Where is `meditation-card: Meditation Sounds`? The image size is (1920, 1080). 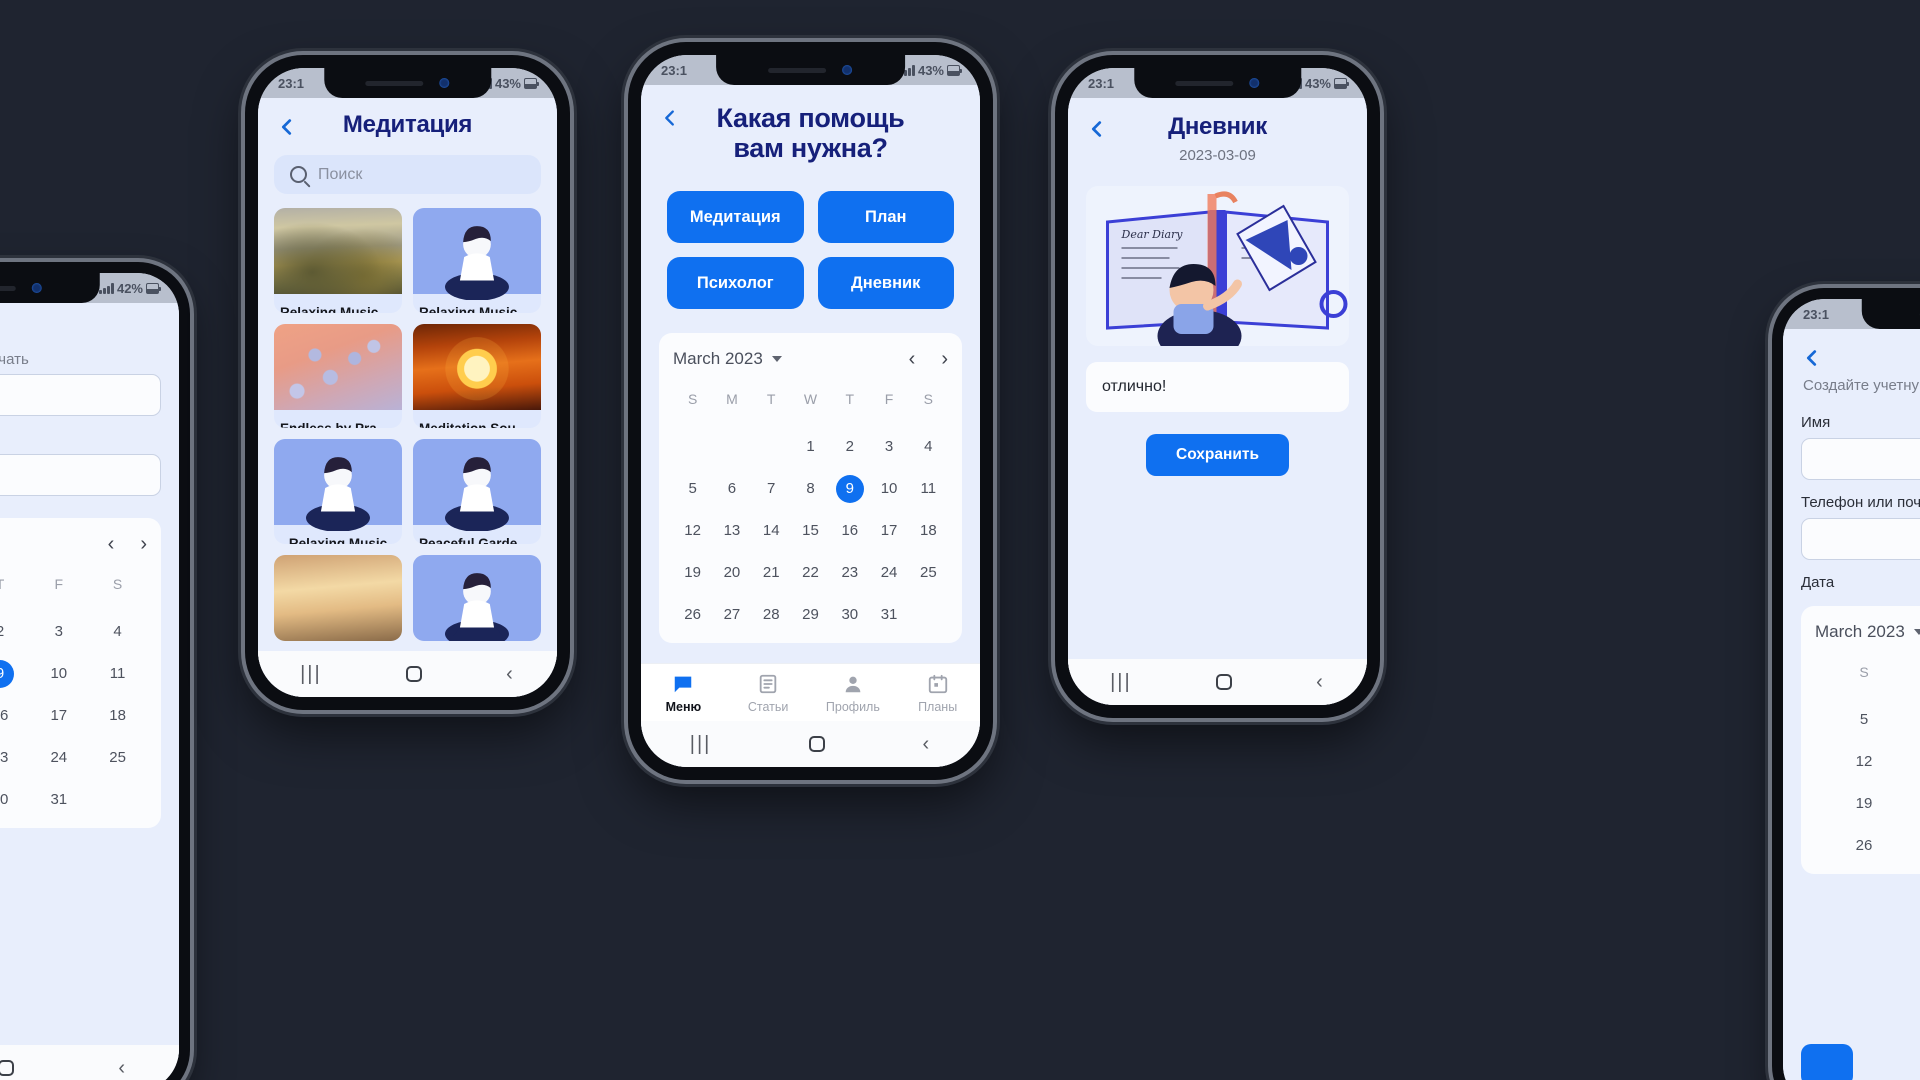
meditation-card: Meditation Sounds is located at coordinates (477, 376).